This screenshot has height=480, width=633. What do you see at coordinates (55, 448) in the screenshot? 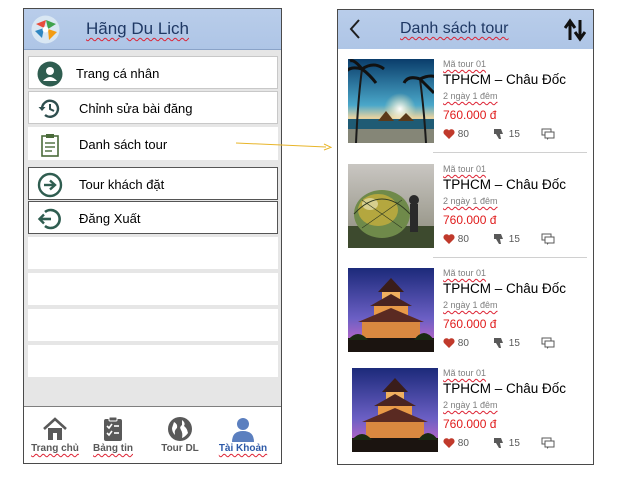
I see `nav-label: Trang chủ` at bounding box center [55, 448].